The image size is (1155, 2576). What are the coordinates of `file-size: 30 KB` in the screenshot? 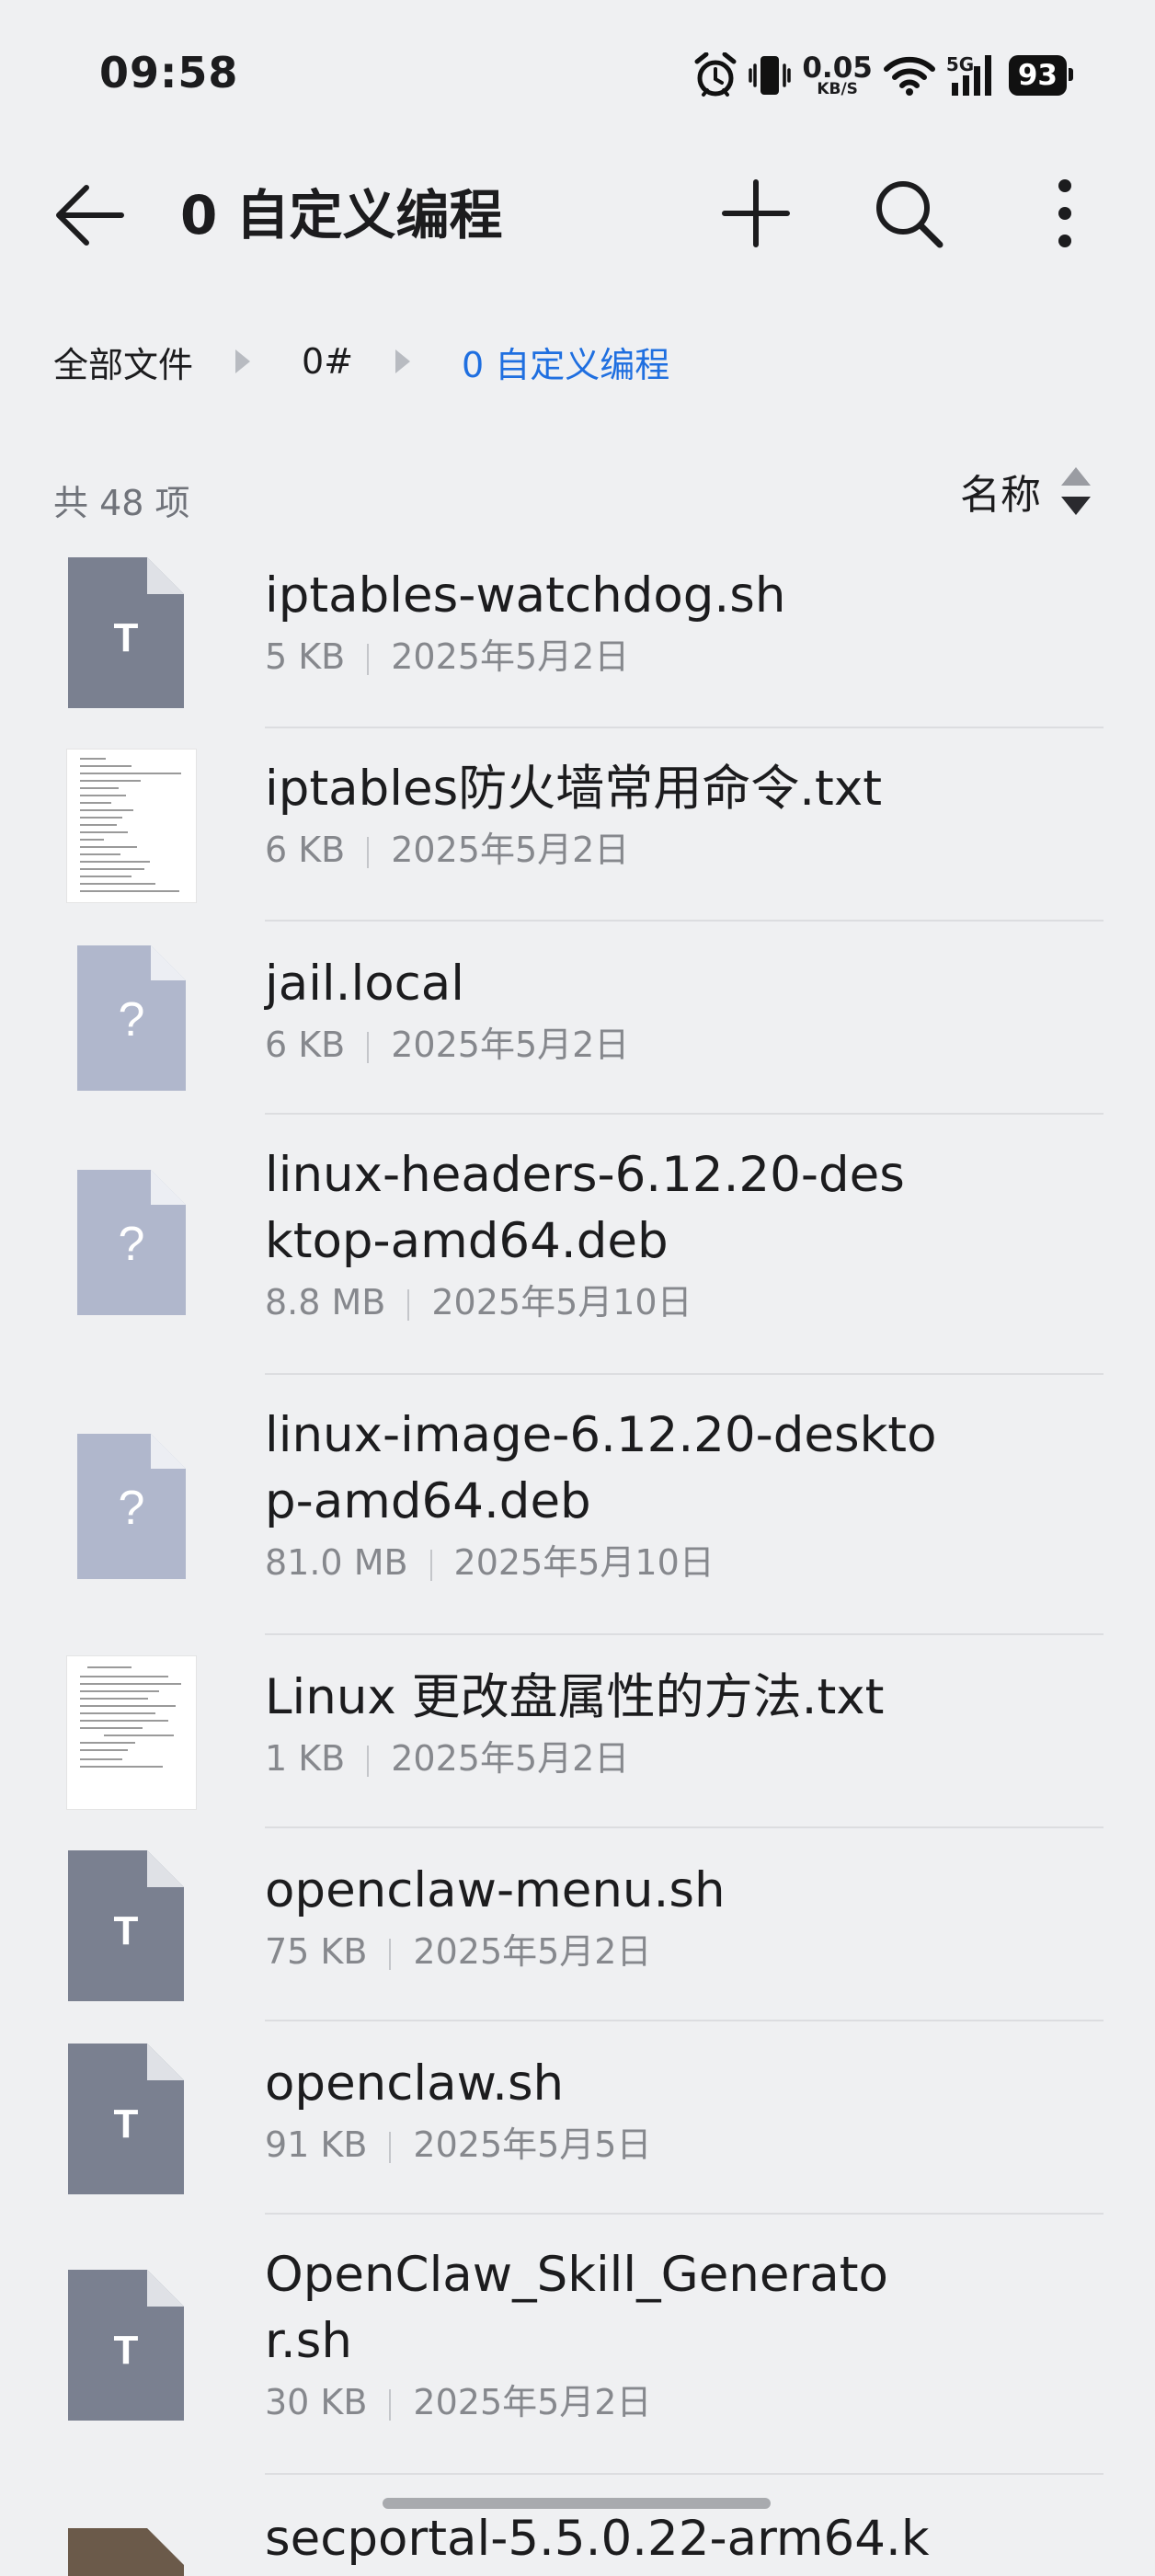 It's located at (316, 2402).